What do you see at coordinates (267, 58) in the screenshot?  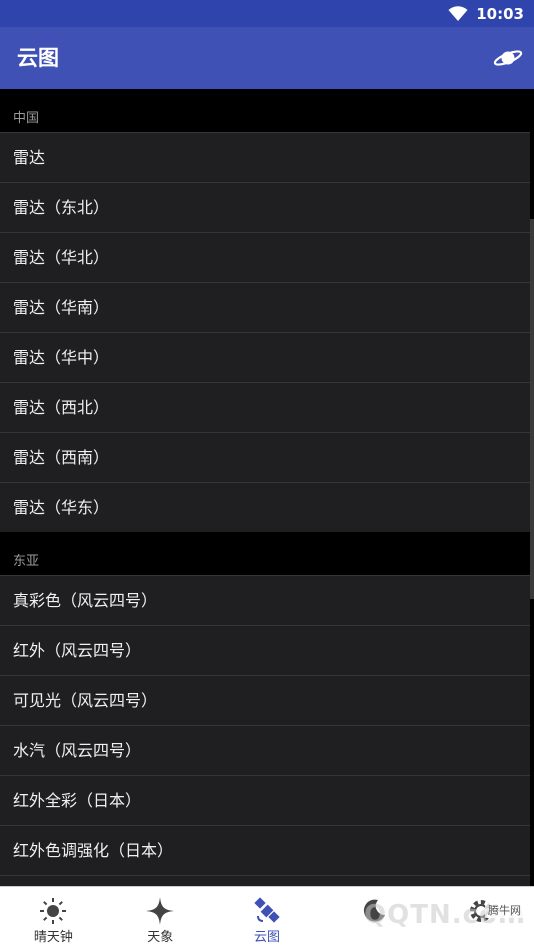 I see `app-bar: 云图` at bounding box center [267, 58].